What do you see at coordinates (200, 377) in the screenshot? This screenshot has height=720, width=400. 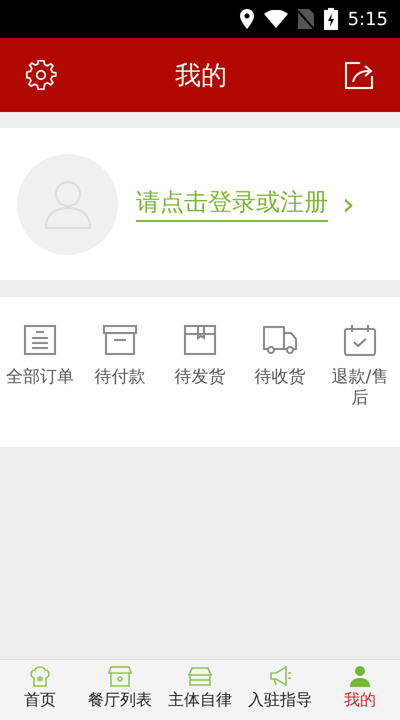 I see `order-status-link: 待发货` at bounding box center [200, 377].